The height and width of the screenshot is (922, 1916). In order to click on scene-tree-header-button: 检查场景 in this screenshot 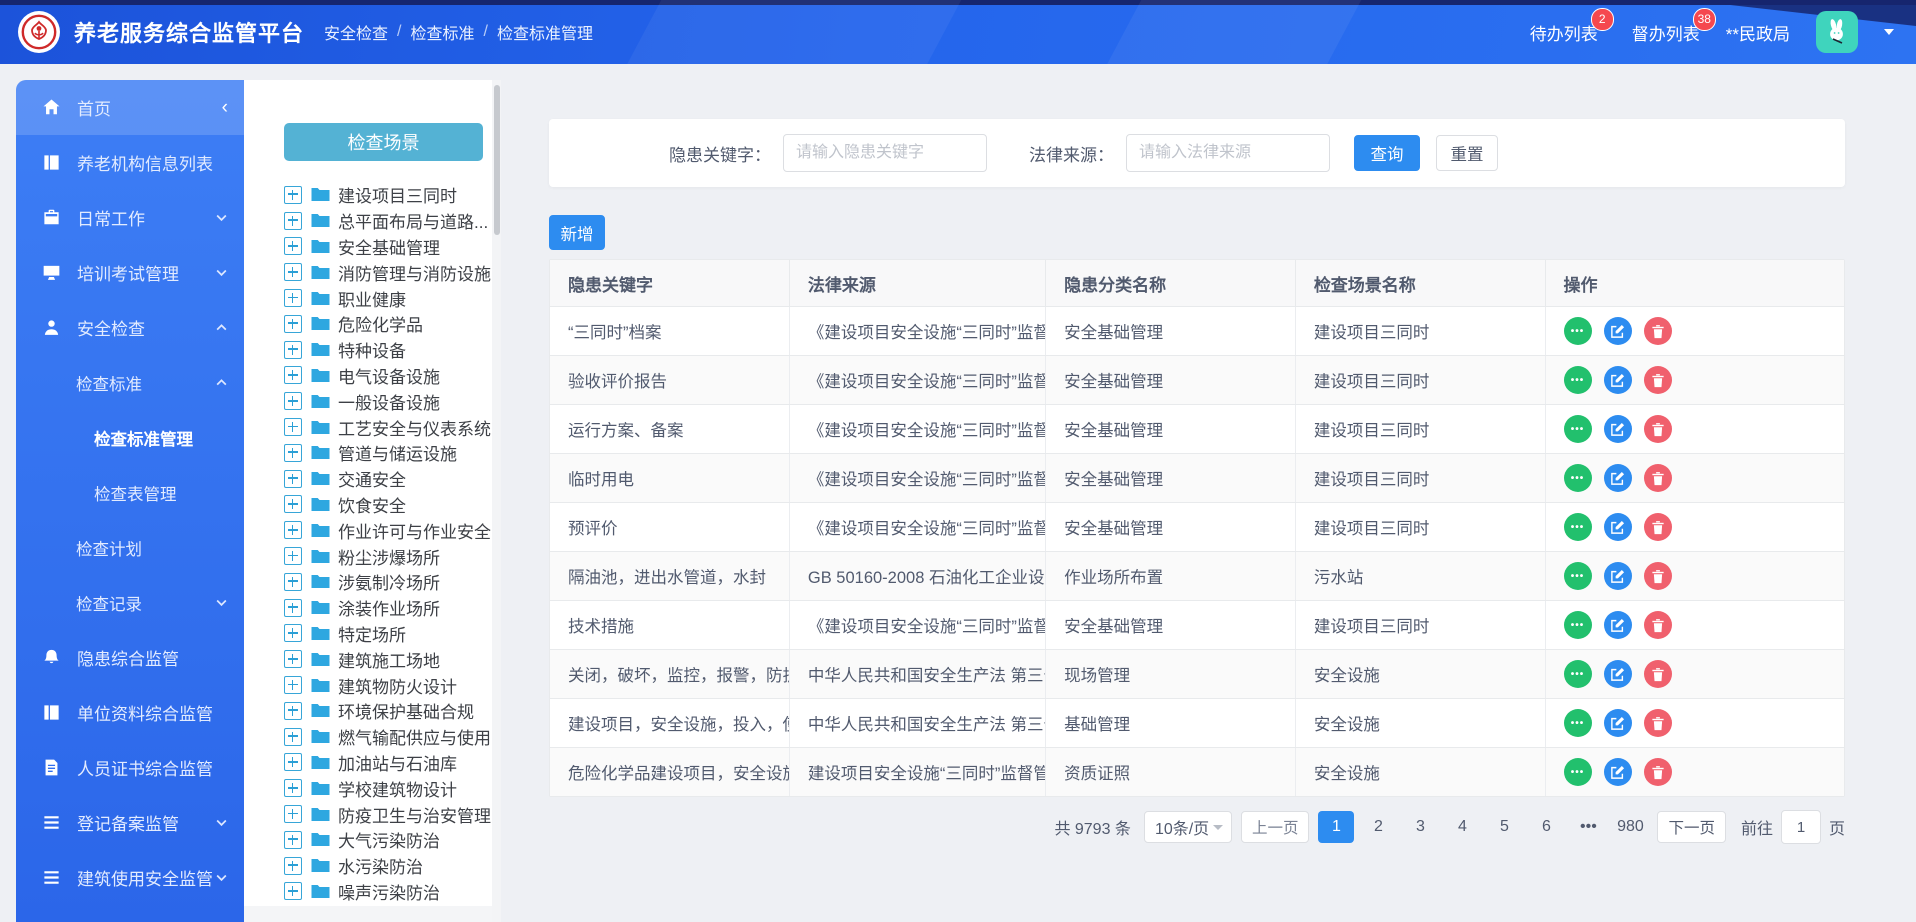, I will do `click(383, 142)`.